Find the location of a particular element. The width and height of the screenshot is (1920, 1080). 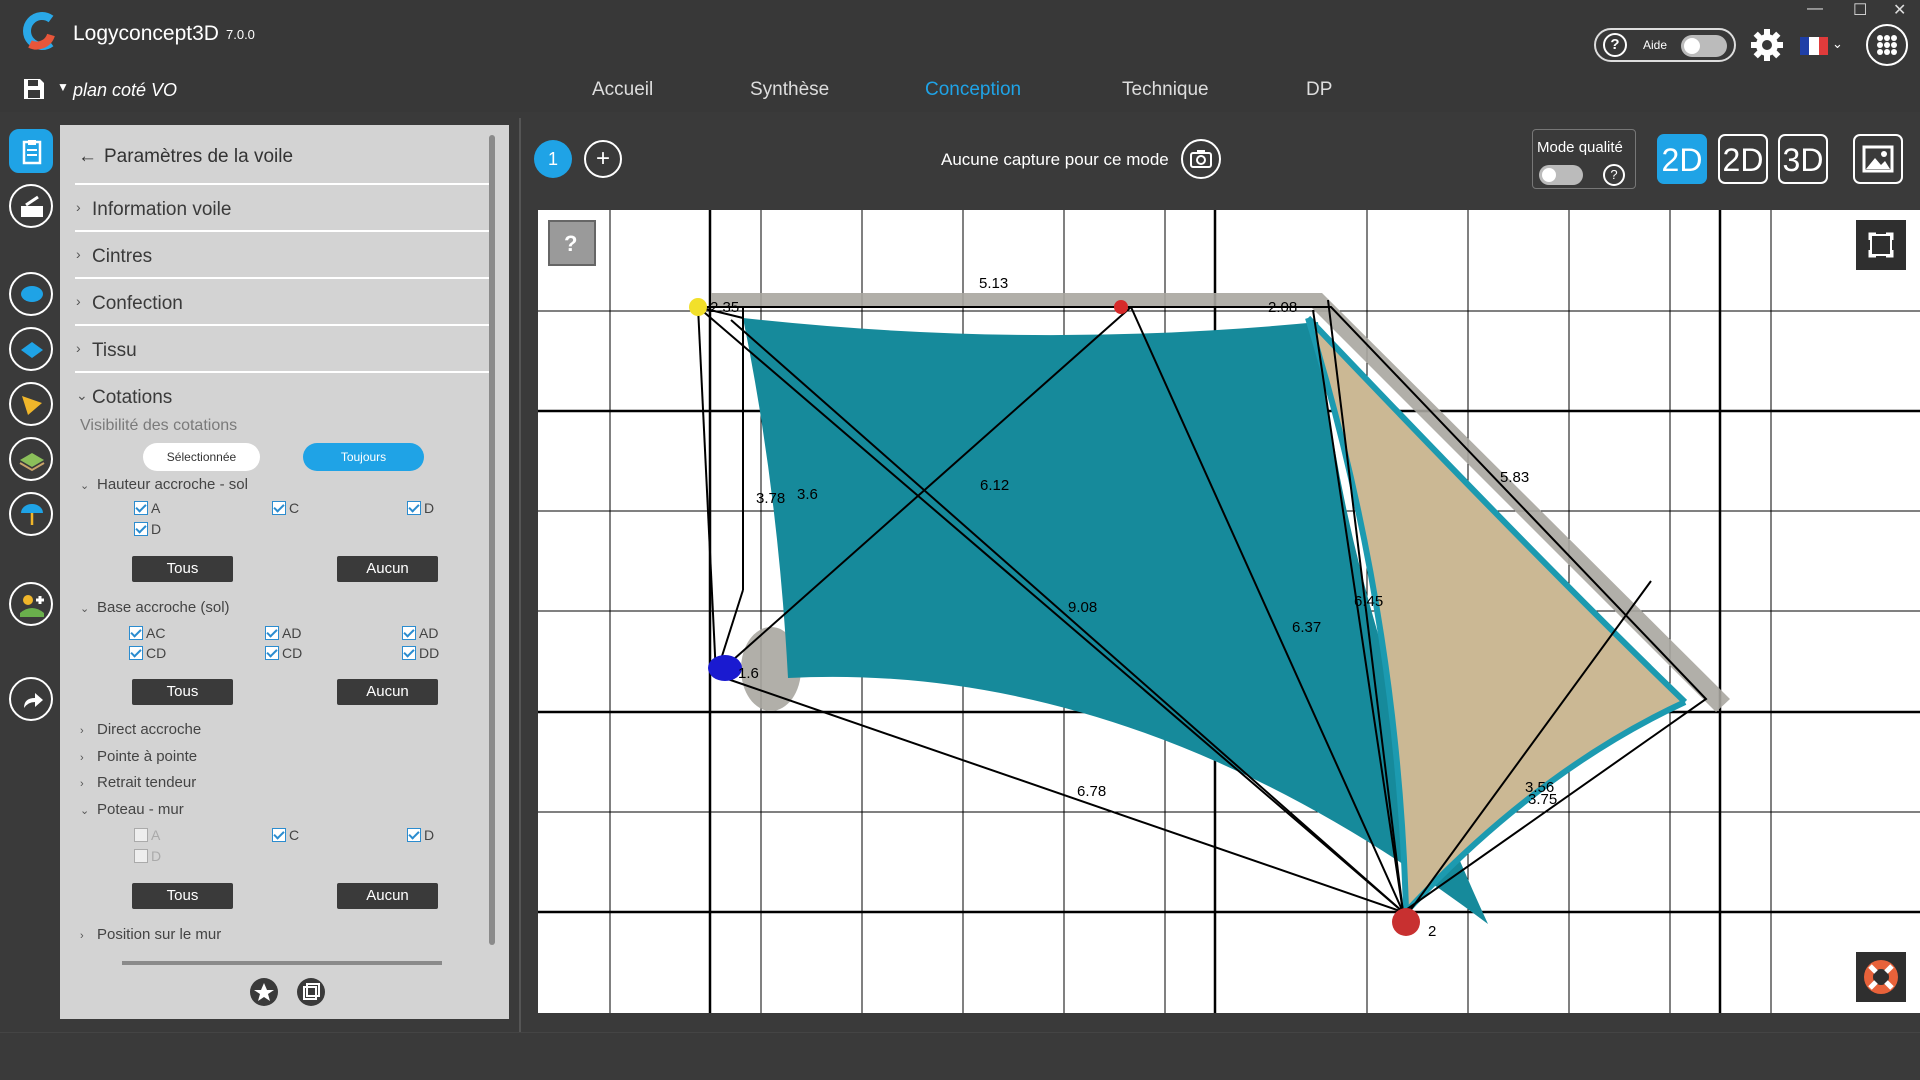

checkbox-poteau-c: C is located at coordinates (285, 835).